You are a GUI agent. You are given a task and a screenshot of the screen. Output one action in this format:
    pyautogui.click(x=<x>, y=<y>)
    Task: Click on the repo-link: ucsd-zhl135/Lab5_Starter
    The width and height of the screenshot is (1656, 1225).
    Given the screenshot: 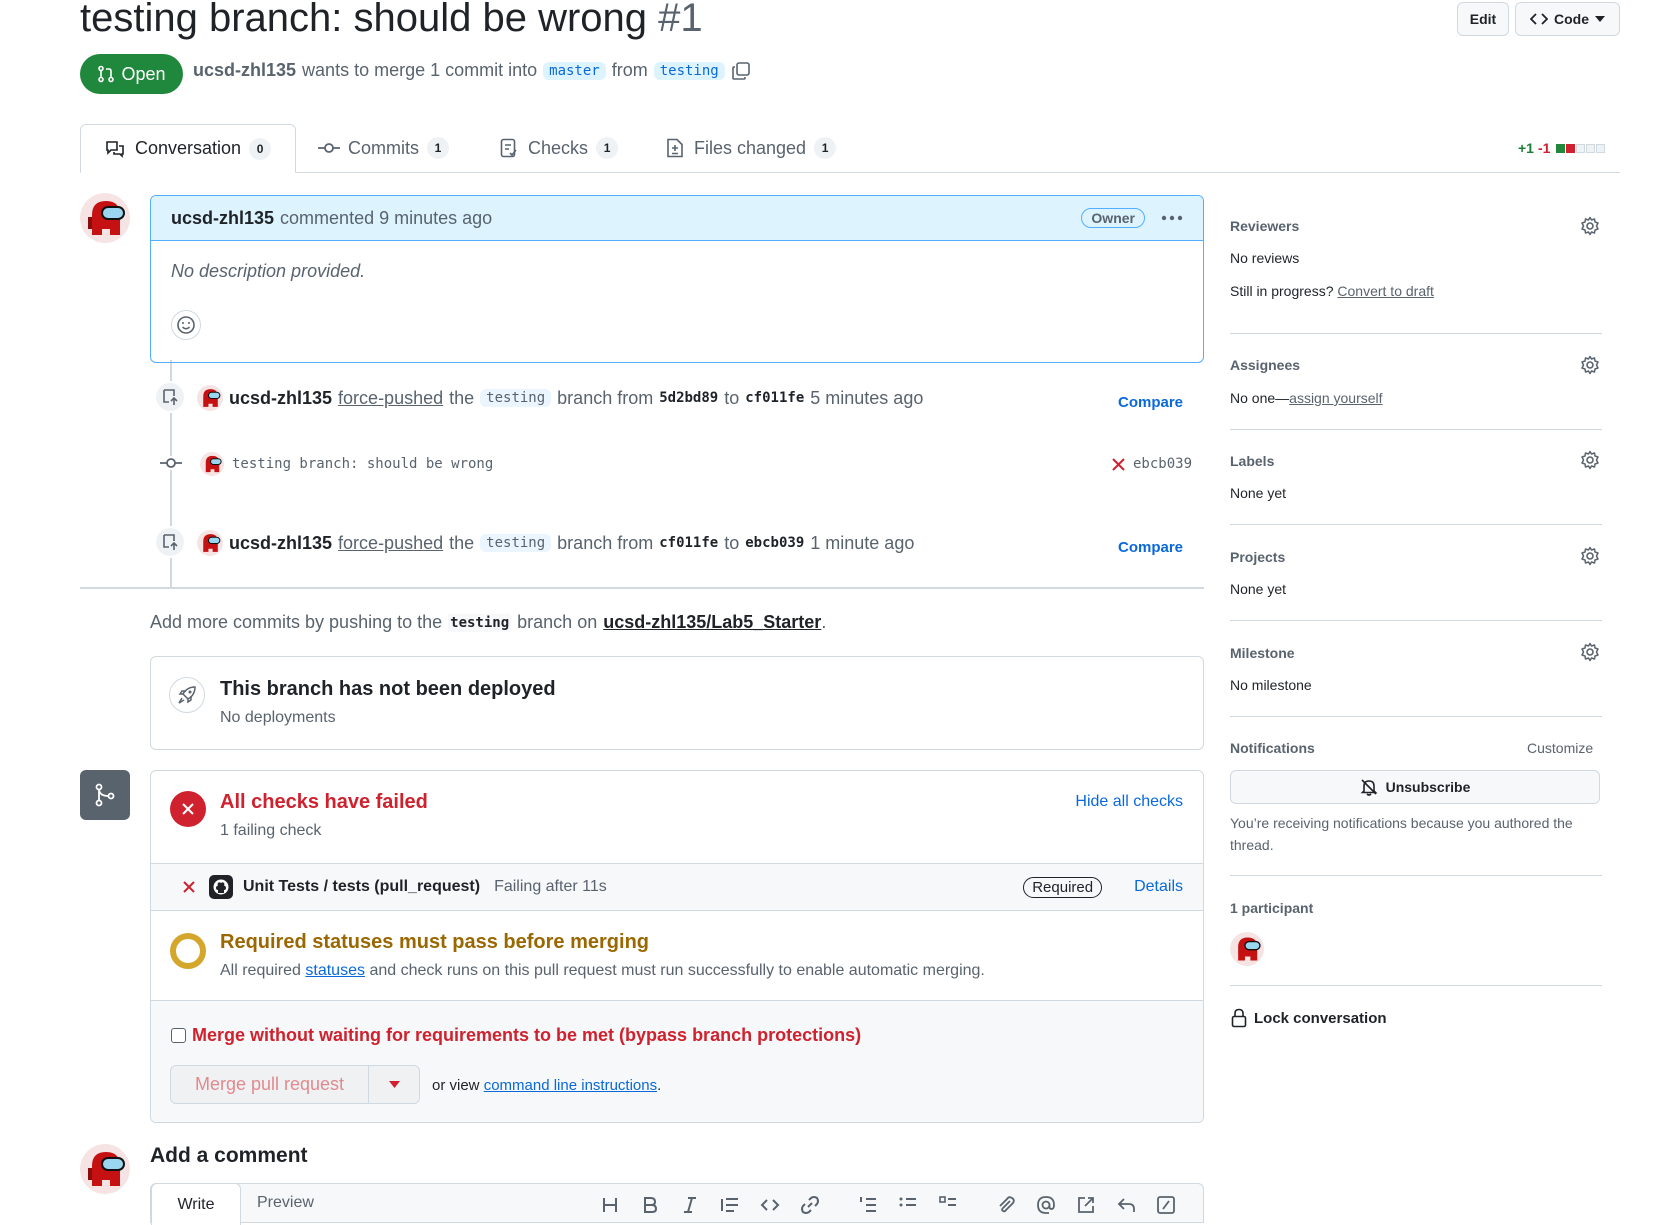 What is the action you would take?
    pyautogui.click(x=712, y=622)
    